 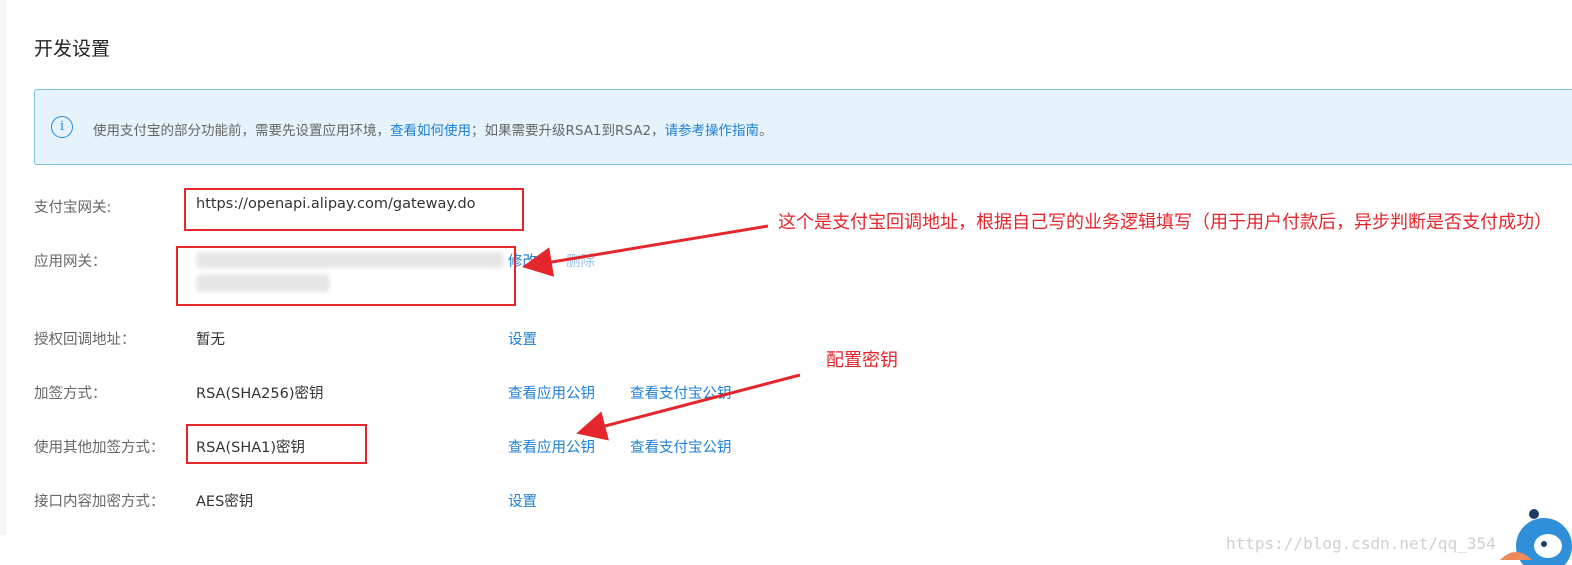 I want to click on delete-app-gateway-link: 删除, so click(x=580, y=260).